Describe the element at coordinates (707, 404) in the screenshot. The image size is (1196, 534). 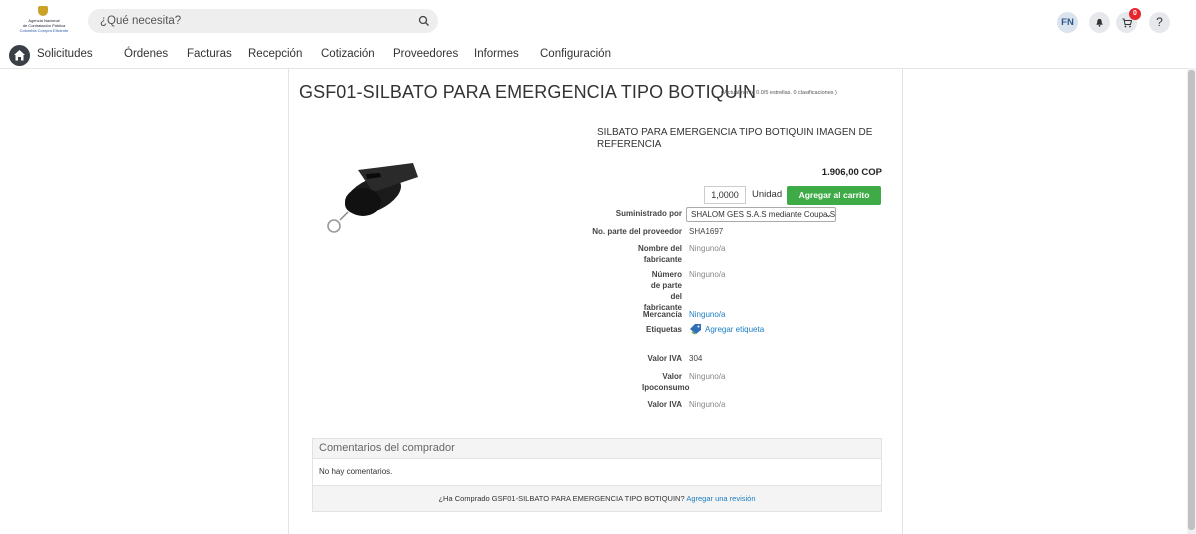
I see `iva-value-2: Ninguno/a` at that location.